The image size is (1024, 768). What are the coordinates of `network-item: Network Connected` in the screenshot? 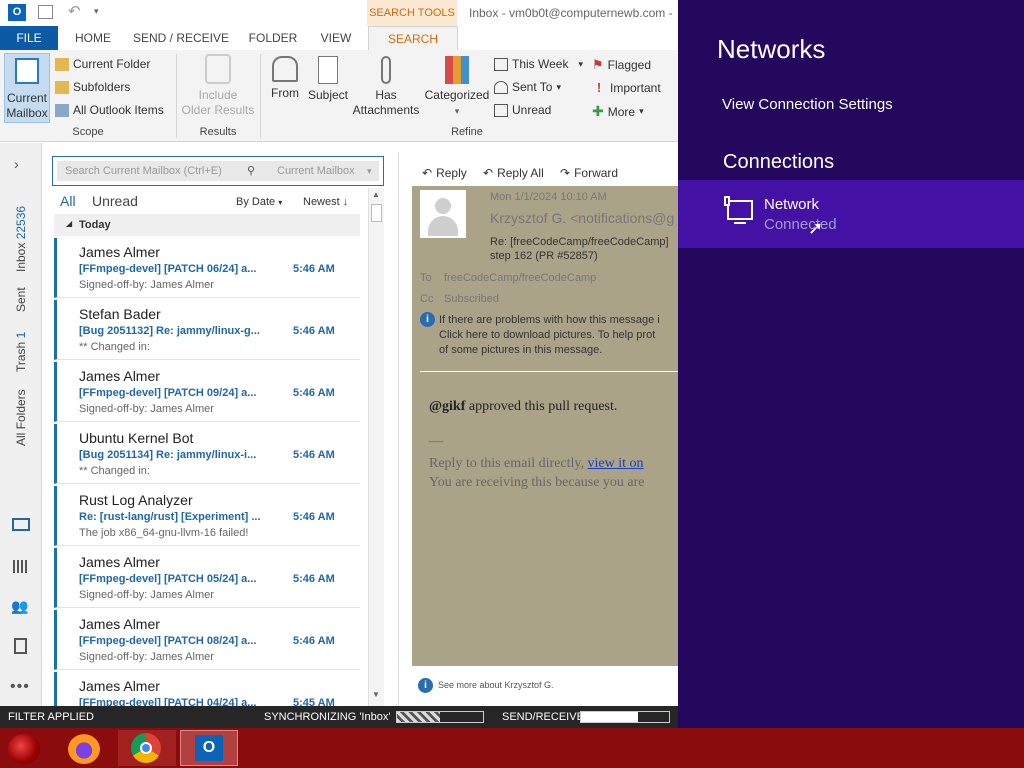 It's located at (851, 214).